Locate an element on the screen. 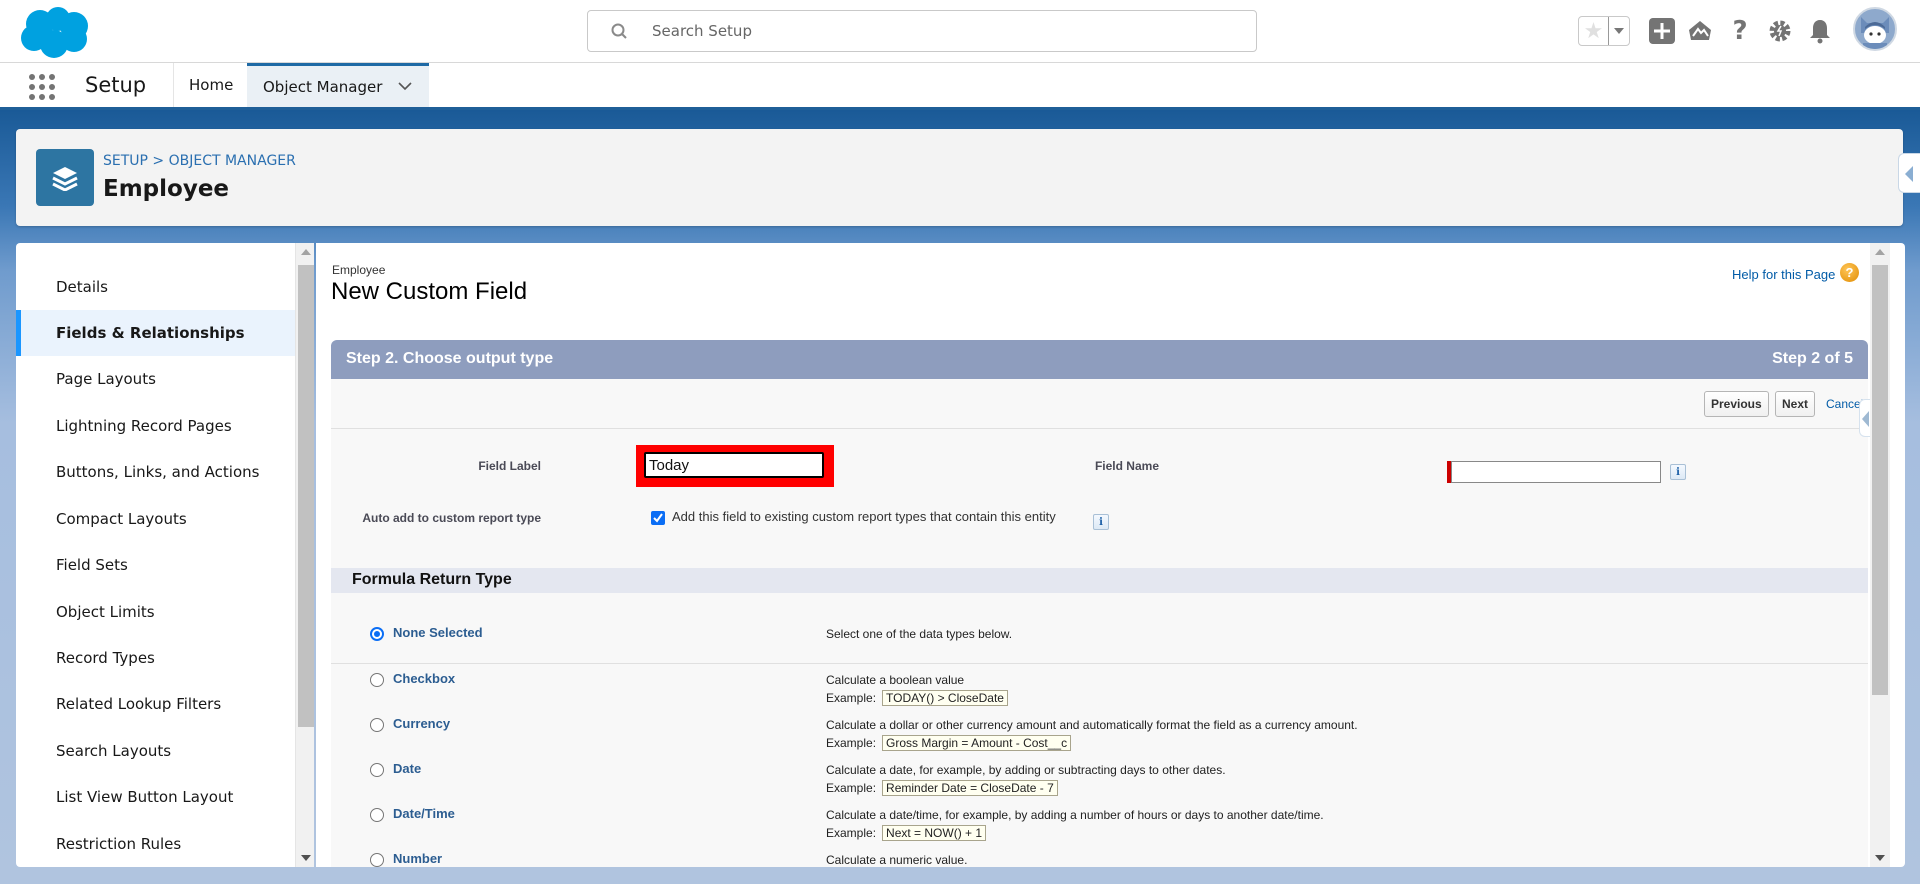 This screenshot has width=1920, height=884. step-count: Step 2 of 5 is located at coordinates (1812, 358).